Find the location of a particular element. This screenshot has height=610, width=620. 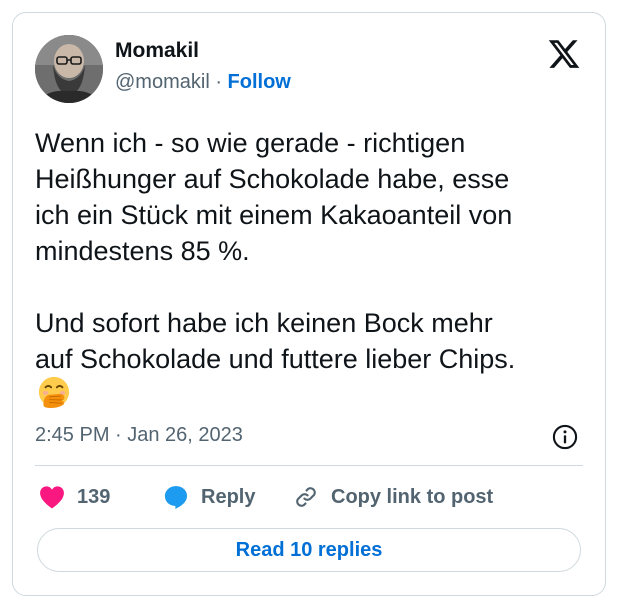

author-handle: @momakil is located at coordinates (162, 82).